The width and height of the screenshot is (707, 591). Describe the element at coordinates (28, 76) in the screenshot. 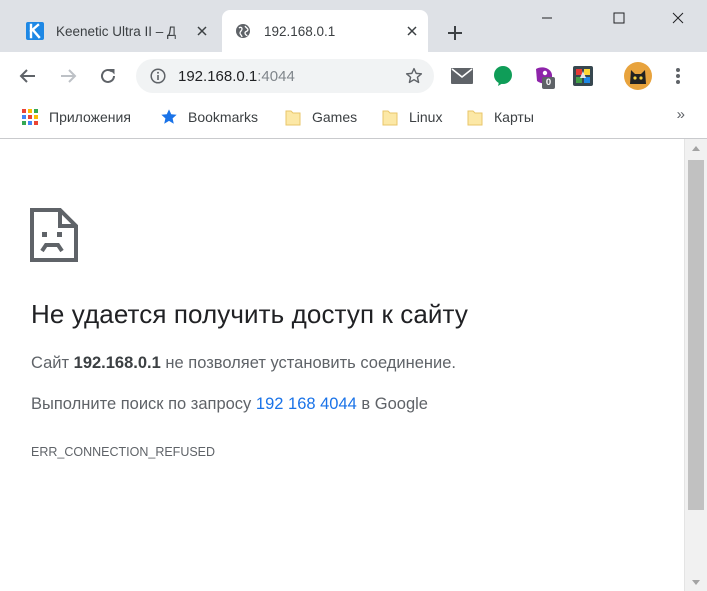

I see `back-button` at that location.